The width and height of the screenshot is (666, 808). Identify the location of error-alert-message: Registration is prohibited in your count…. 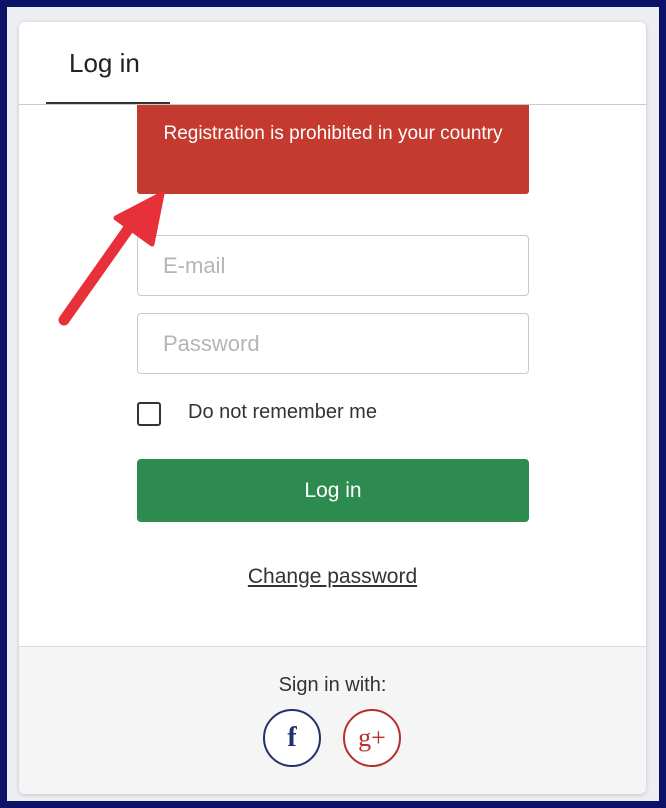
(333, 133).